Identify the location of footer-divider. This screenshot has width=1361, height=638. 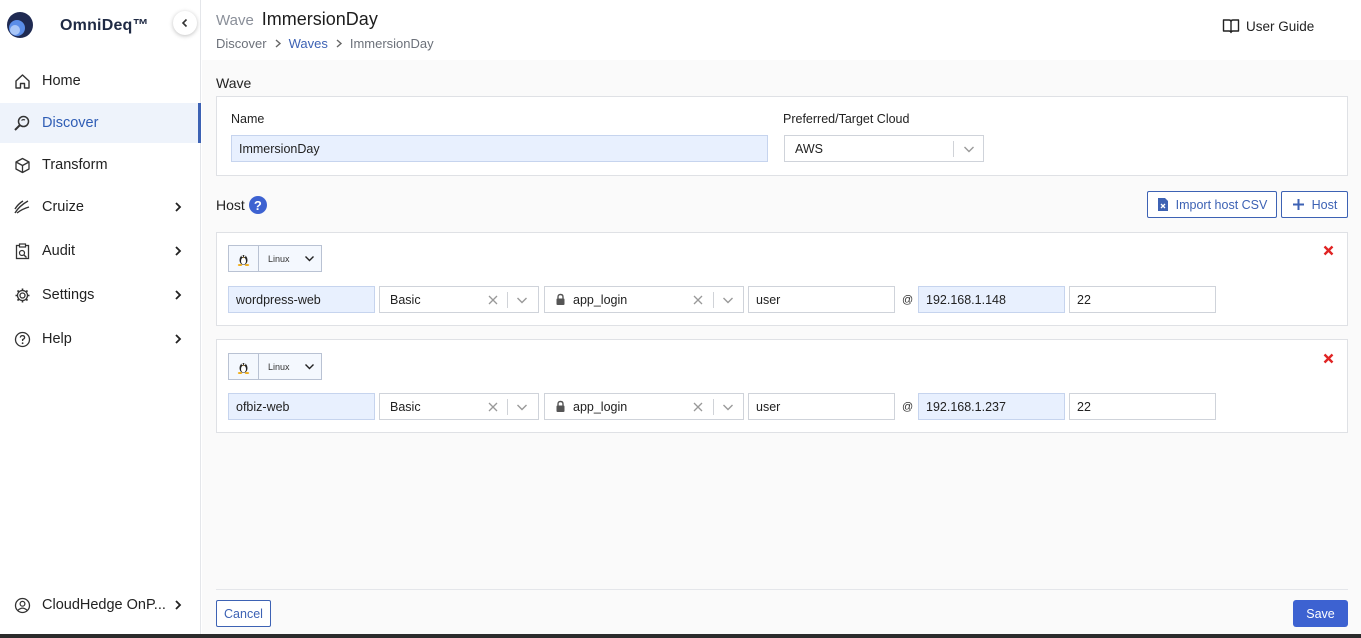
(782, 589).